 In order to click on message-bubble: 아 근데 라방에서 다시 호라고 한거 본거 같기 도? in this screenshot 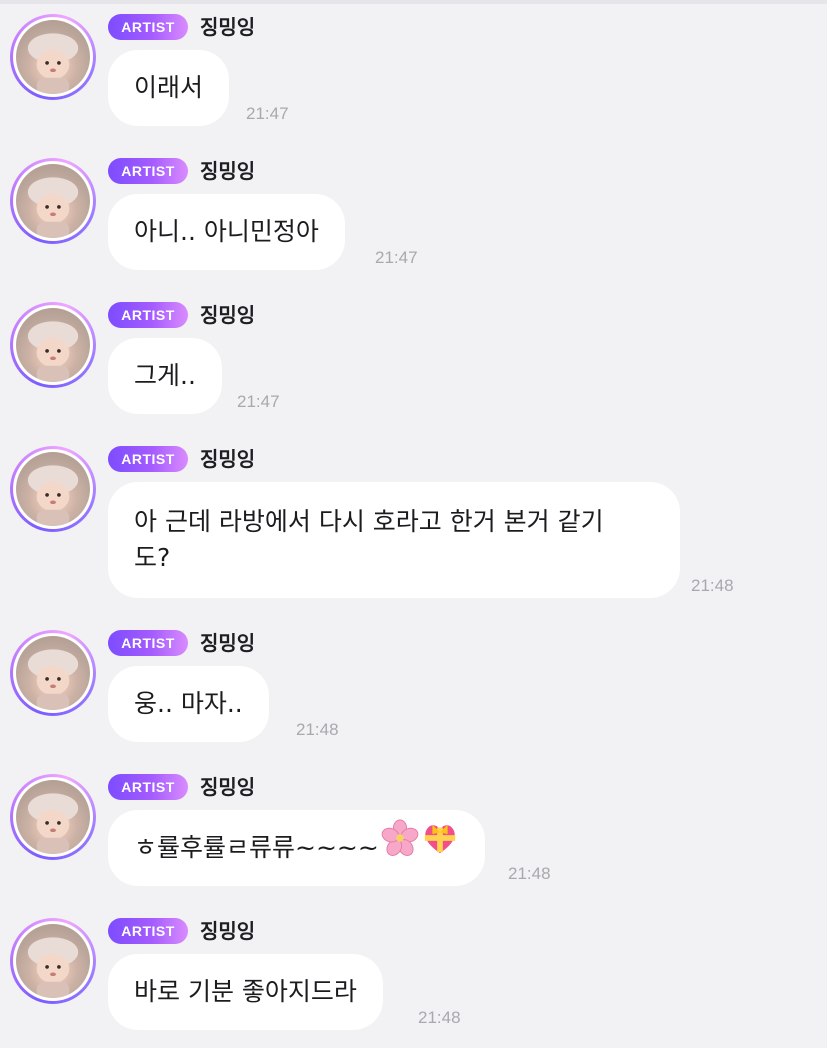, I will do `click(394, 540)`.